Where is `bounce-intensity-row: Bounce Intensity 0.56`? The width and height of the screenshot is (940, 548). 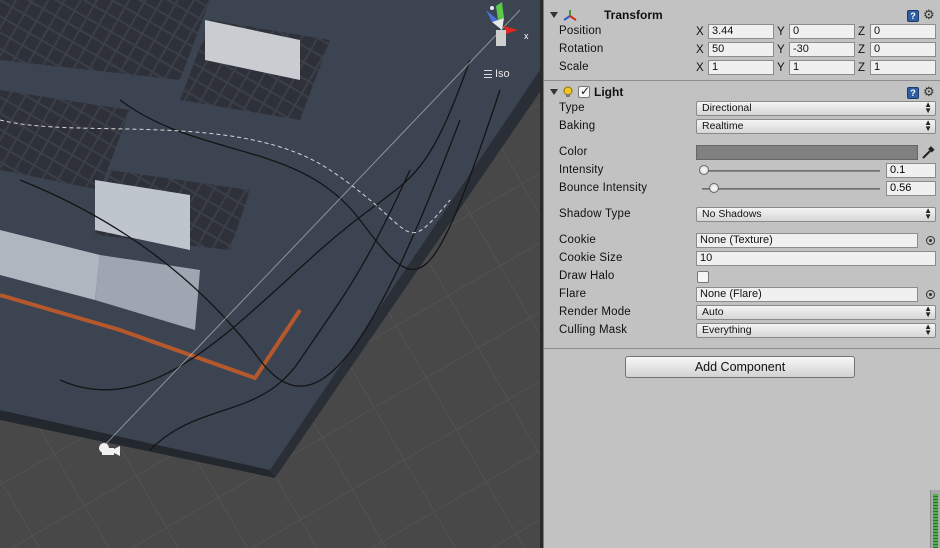
bounce-intensity-row: Bounce Intensity 0.56 is located at coordinates (742, 189).